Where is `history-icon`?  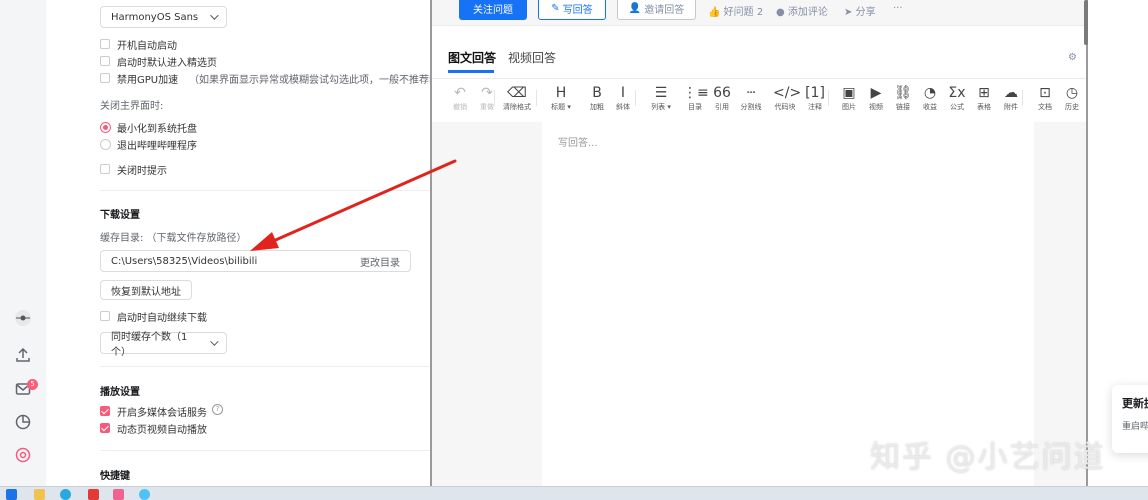 history-icon is located at coordinates (23, 422).